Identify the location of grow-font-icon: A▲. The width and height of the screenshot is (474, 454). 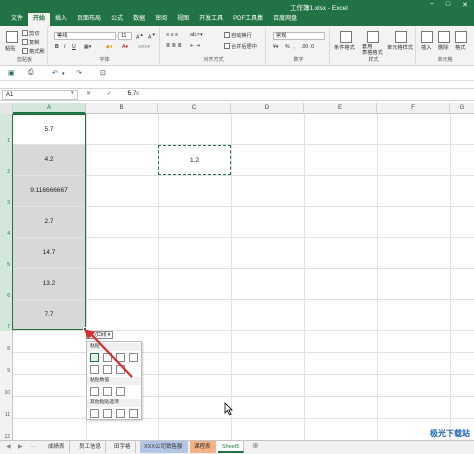
(140, 36).